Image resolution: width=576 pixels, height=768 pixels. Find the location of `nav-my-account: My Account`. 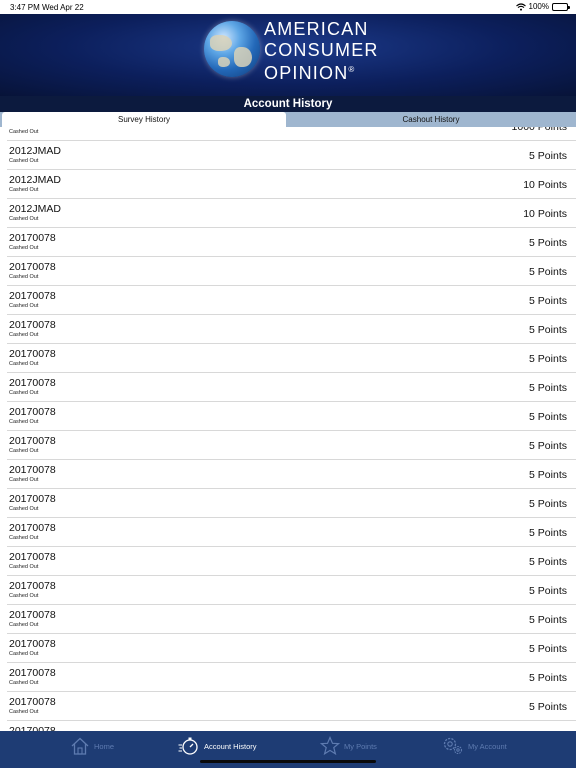

nav-my-account: My Account is located at coordinates (474, 746).